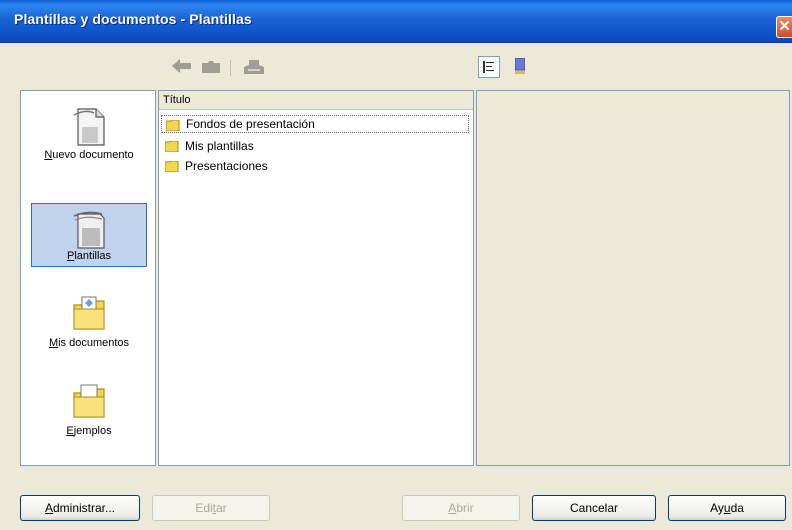 The image size is (792, 530). I want to click on list-view-icon, so click(488, 67).